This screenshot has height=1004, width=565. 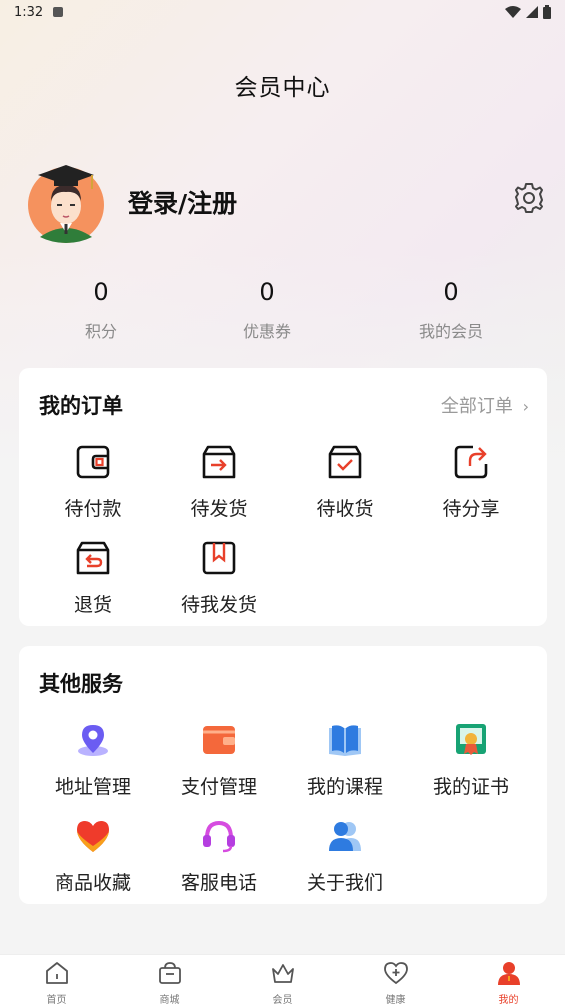 I want to click on settings-button, so click(x=529, y=198).